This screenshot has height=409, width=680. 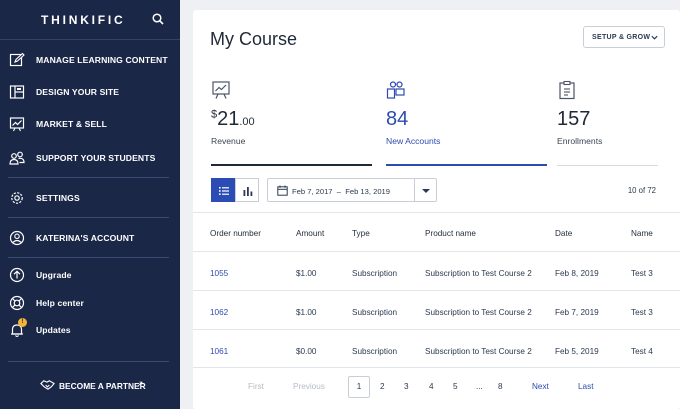 What do you see at coordinates (642, 233) in the screenshot?
I see `column-header: Name` at bounding box center [642, 233].